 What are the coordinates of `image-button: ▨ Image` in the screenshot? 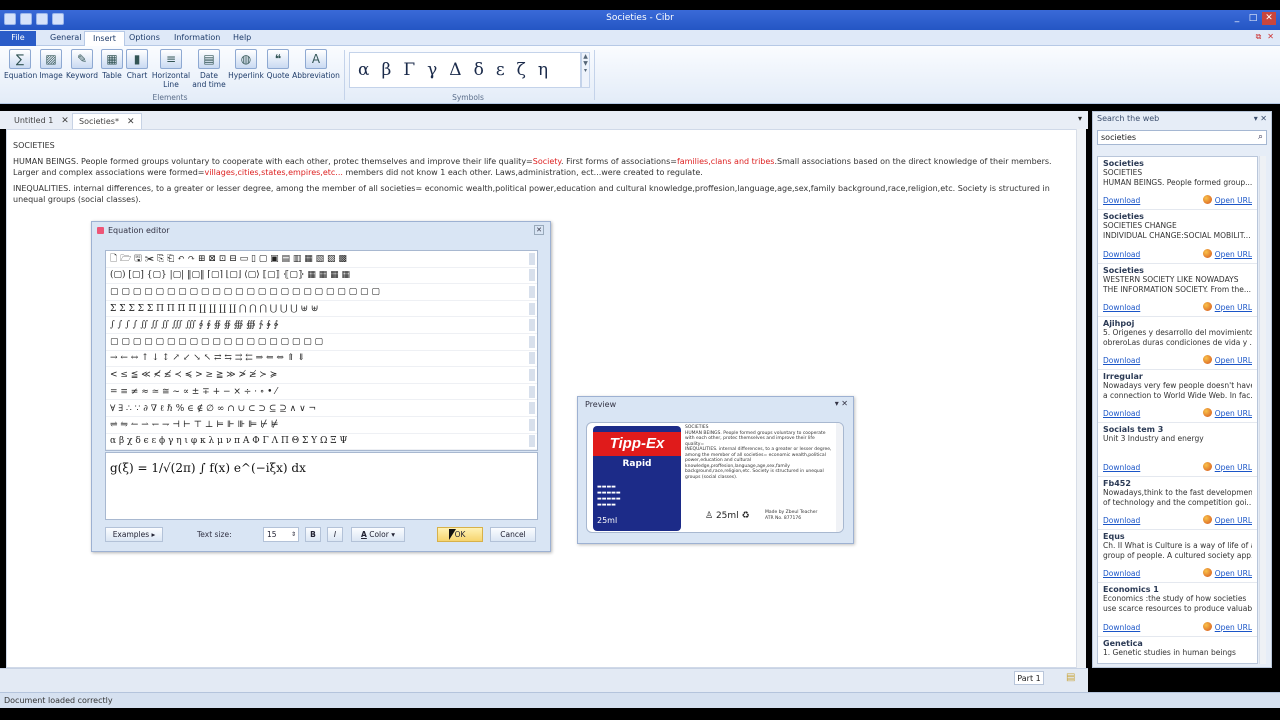 It's located at (51, 64).